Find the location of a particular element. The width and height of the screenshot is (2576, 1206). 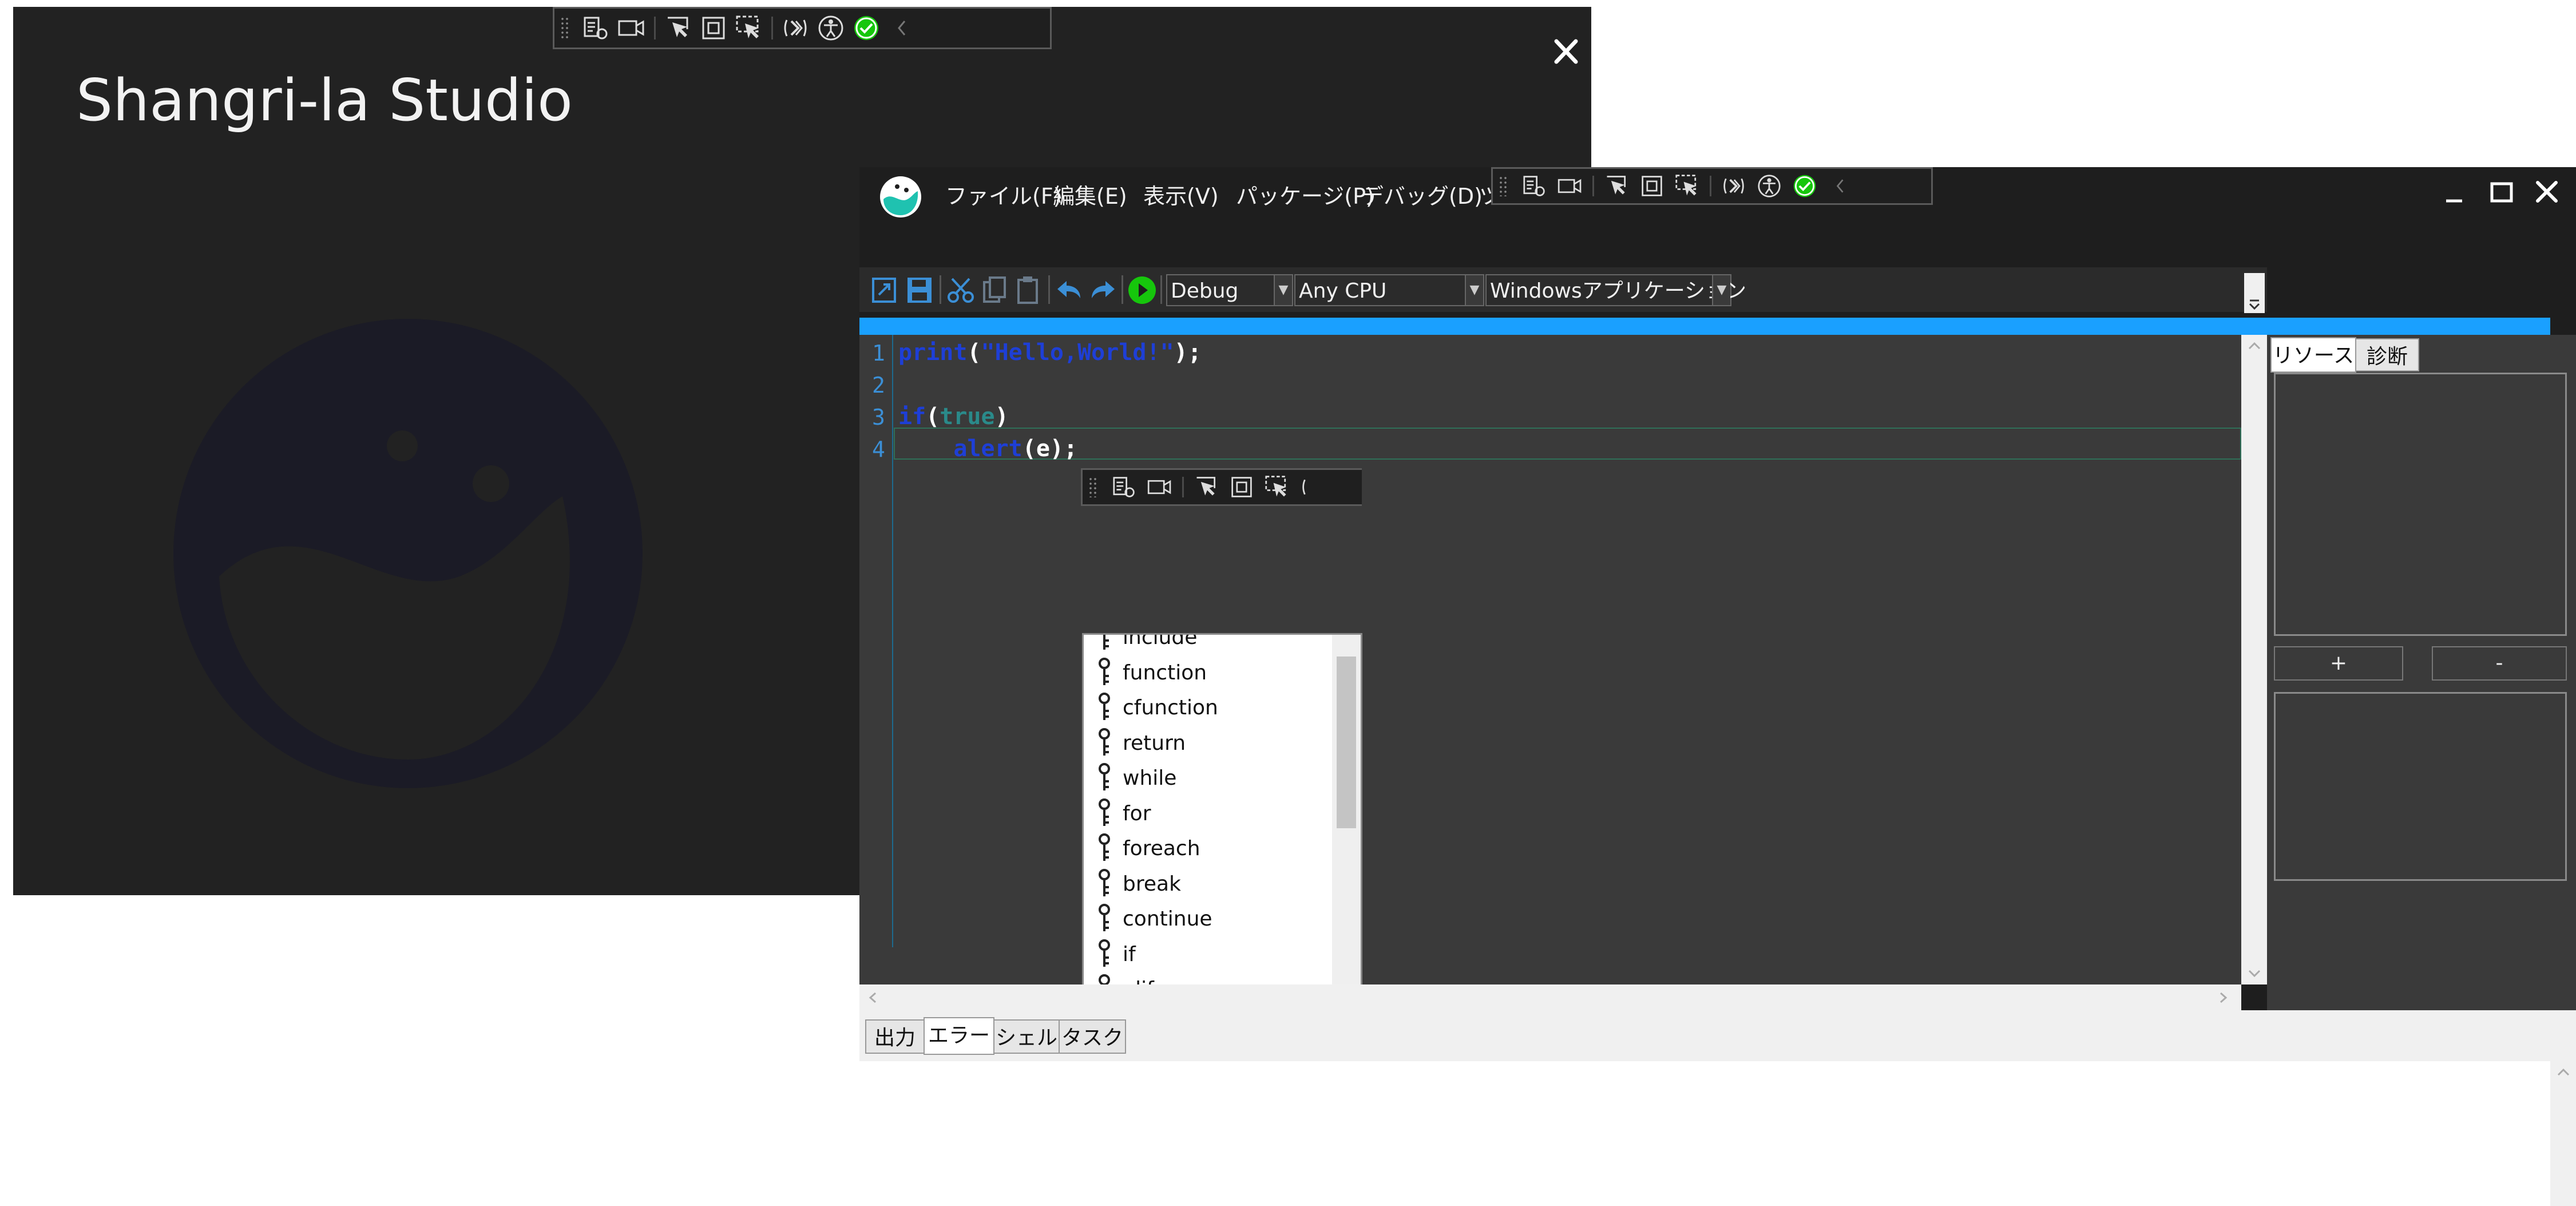

code-line-1: print("Hello,World!"); is located at coordinates (1050, 352).